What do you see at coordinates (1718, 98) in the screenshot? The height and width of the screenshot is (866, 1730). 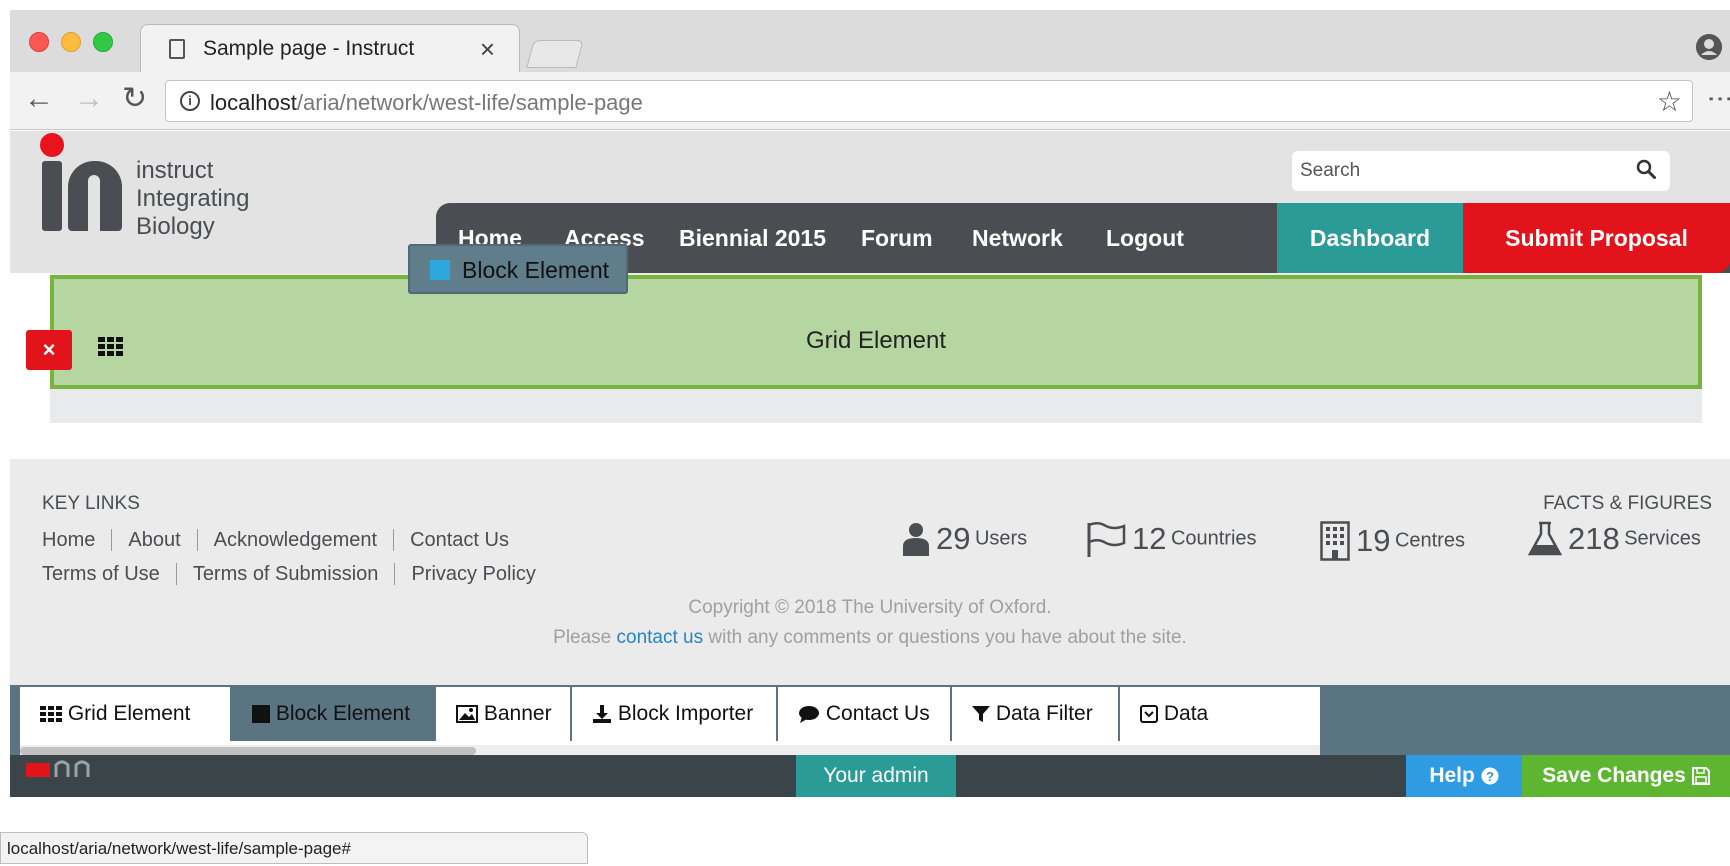 I see `browser-menu-icon: ⋮` at bounding box center [1718, 98].